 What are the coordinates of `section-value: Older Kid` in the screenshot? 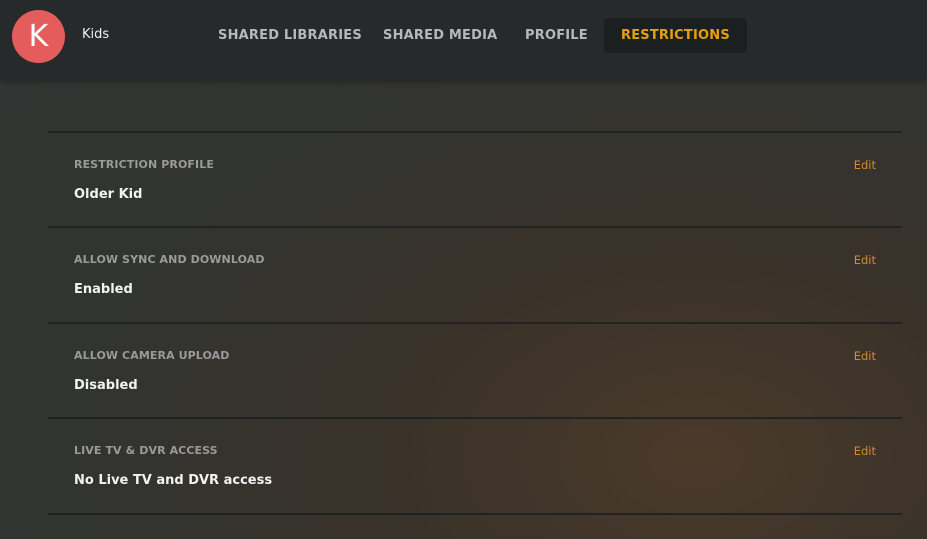 It's located at (108, 194).